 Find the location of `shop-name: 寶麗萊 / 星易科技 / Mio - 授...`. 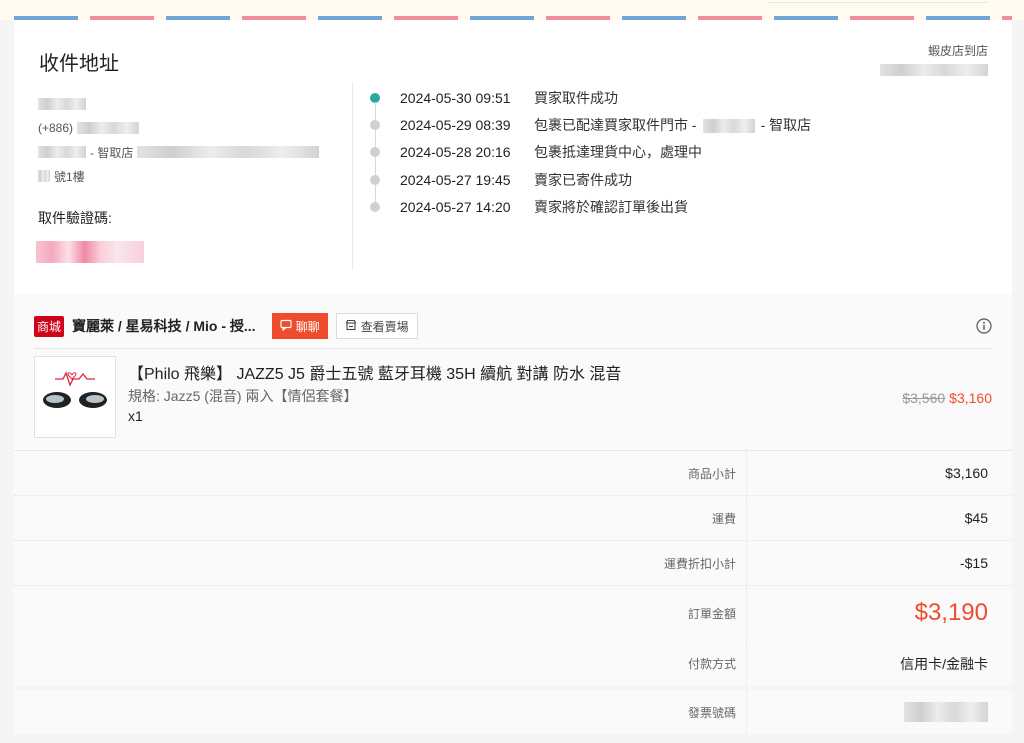

shop-name: 寶麗萊 / 星易科技 / Mio - 授... is located at coordinates (164, 326).